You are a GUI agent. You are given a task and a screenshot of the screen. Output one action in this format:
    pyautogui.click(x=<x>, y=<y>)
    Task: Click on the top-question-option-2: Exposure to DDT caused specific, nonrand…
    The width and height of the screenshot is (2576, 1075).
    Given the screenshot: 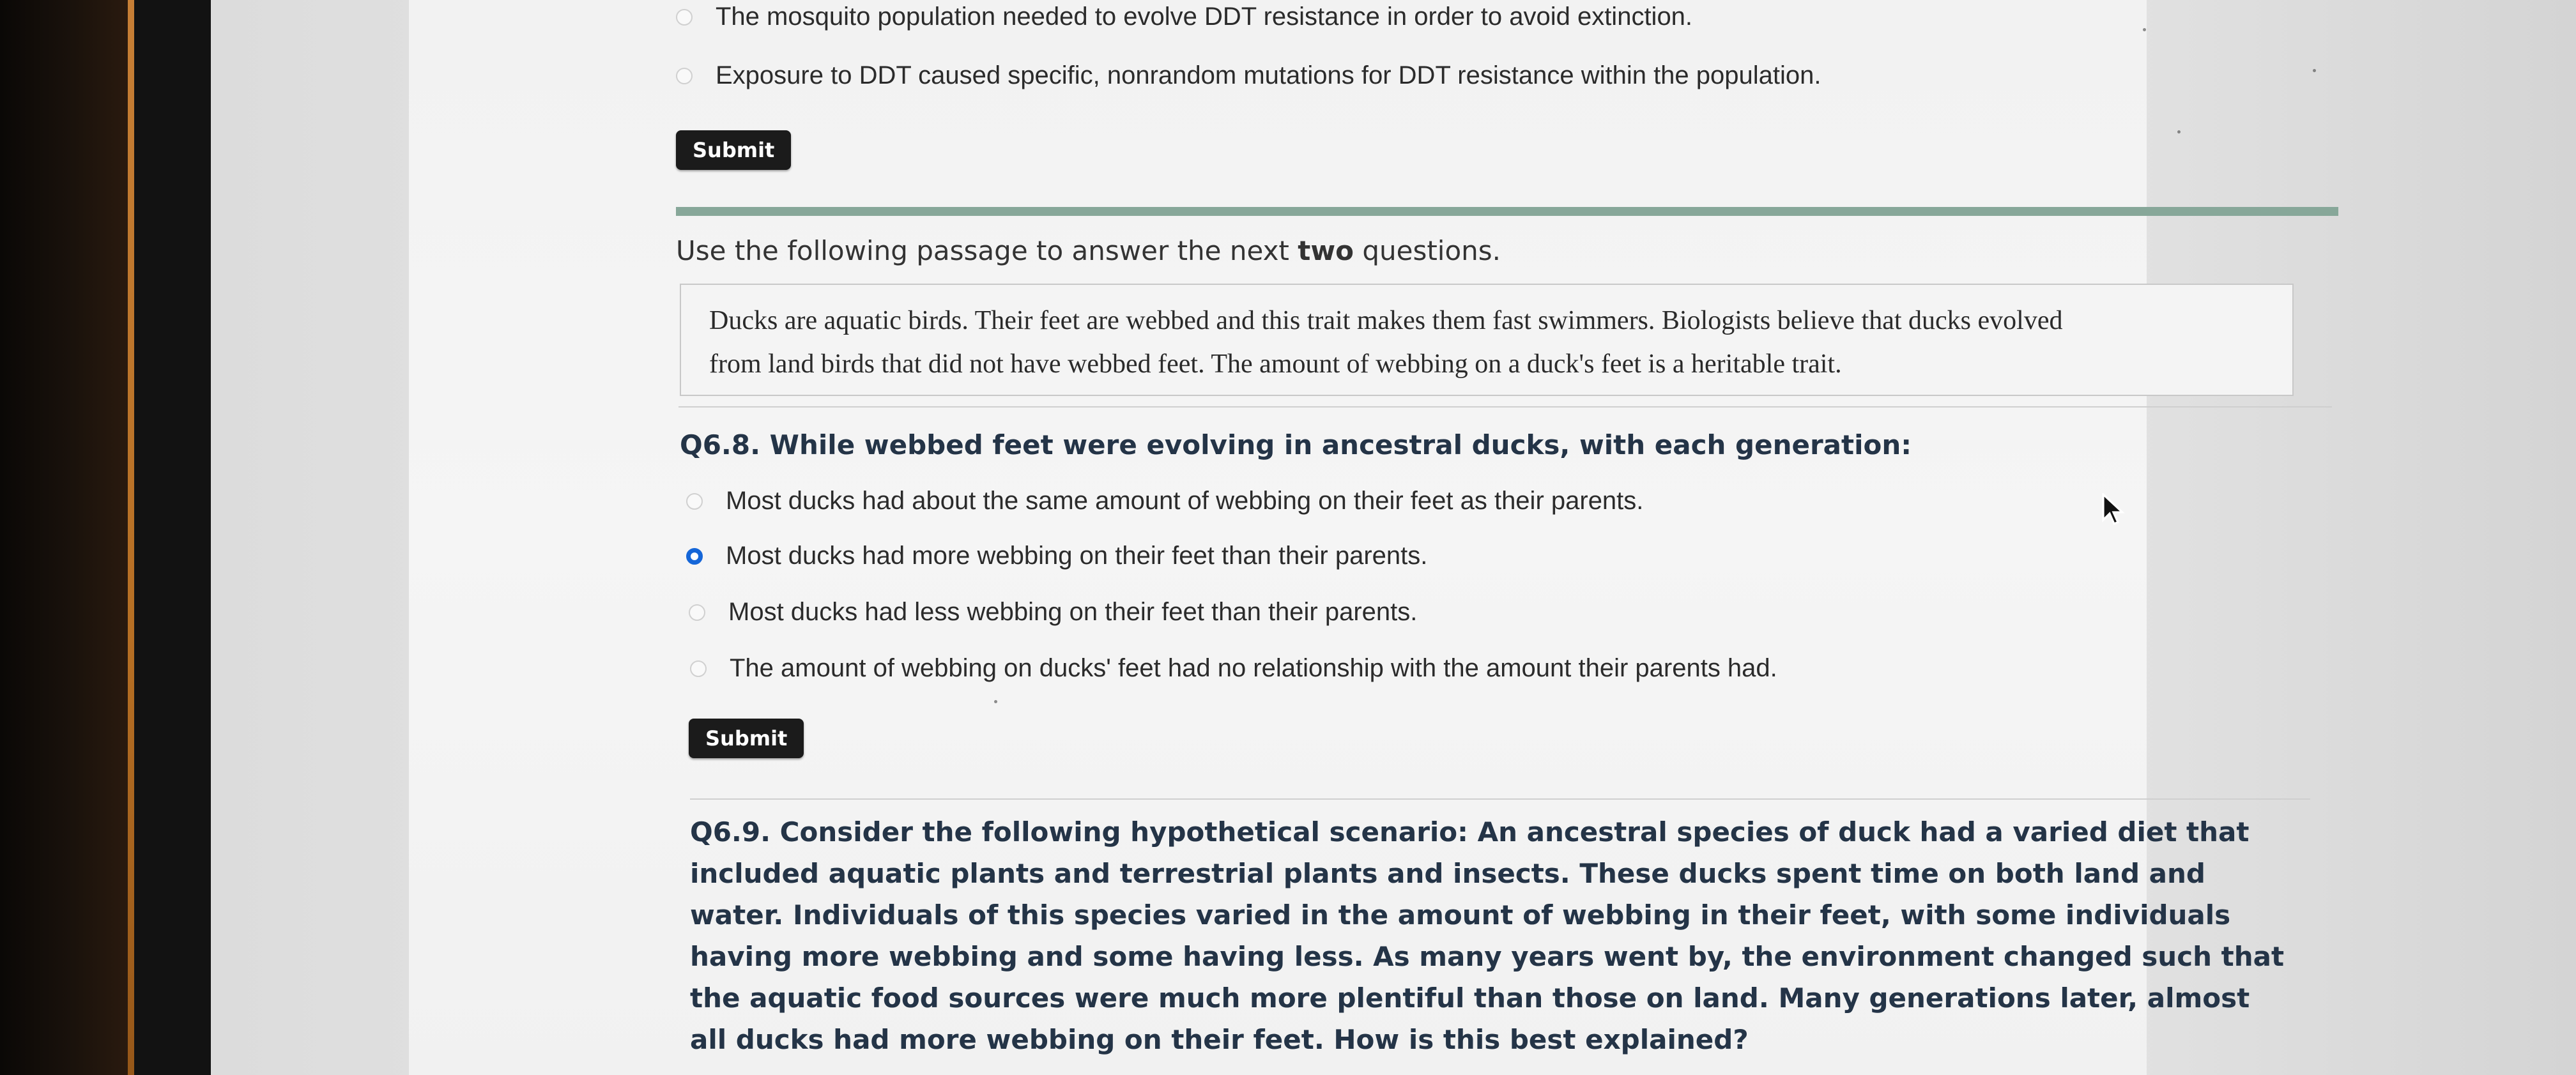 What is the action you would take?
    pyautogui.click(x=1248, y=75)
    